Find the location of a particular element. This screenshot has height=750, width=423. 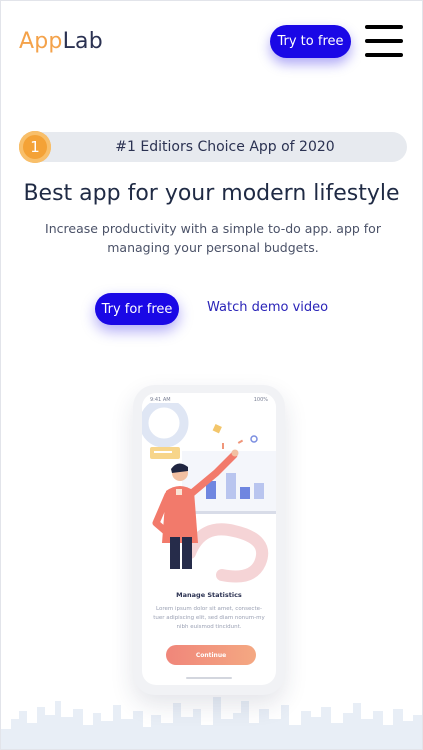

rank-number-icon: 1 is located at coordinates (35, 147).